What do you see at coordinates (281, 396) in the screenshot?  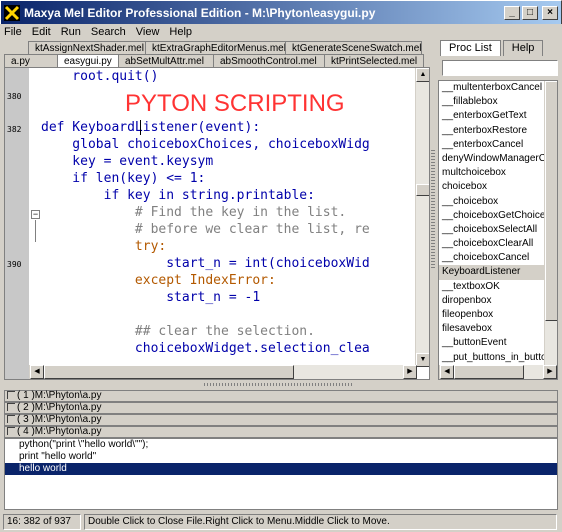 I see `file-row: ( 1 )M:\Phyton\a.py` at bounding box center [281, 396].